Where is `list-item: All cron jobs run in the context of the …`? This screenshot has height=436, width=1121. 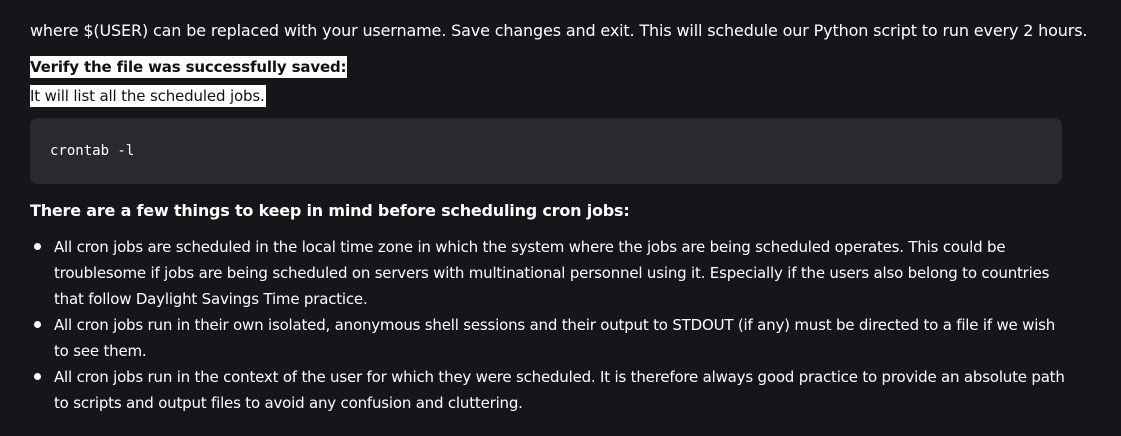 list-item: All cron jobs run in the context of the … is located at coordinates (550, 390).